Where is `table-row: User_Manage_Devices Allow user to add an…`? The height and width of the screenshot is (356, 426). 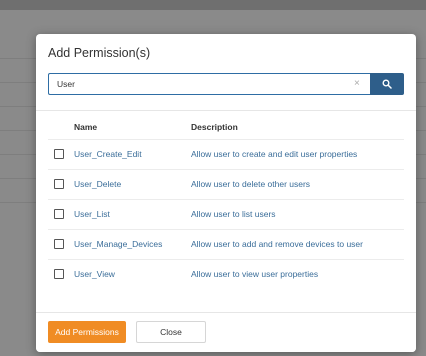
table-row: User_Manage_Devices Allow user to add an… is located at coordinates (226, 244).